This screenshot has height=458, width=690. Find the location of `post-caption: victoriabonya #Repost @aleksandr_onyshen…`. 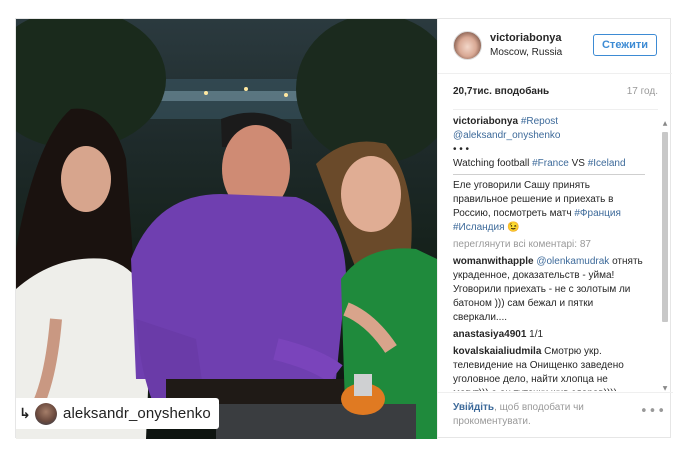

post-caption: victoriabonya #Repost @aleksandr_onyshen… is located at coordinates (549, 143).